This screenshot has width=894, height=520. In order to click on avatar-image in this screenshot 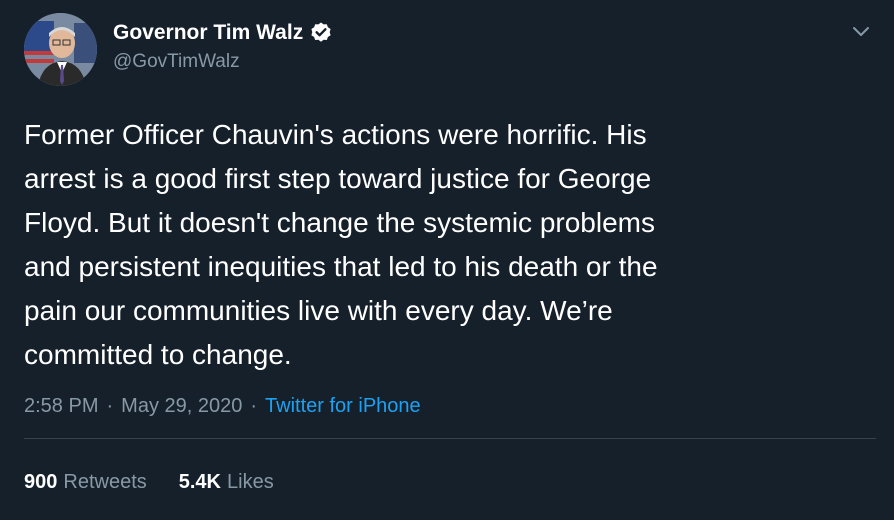, I will do `click(60, 49)`.